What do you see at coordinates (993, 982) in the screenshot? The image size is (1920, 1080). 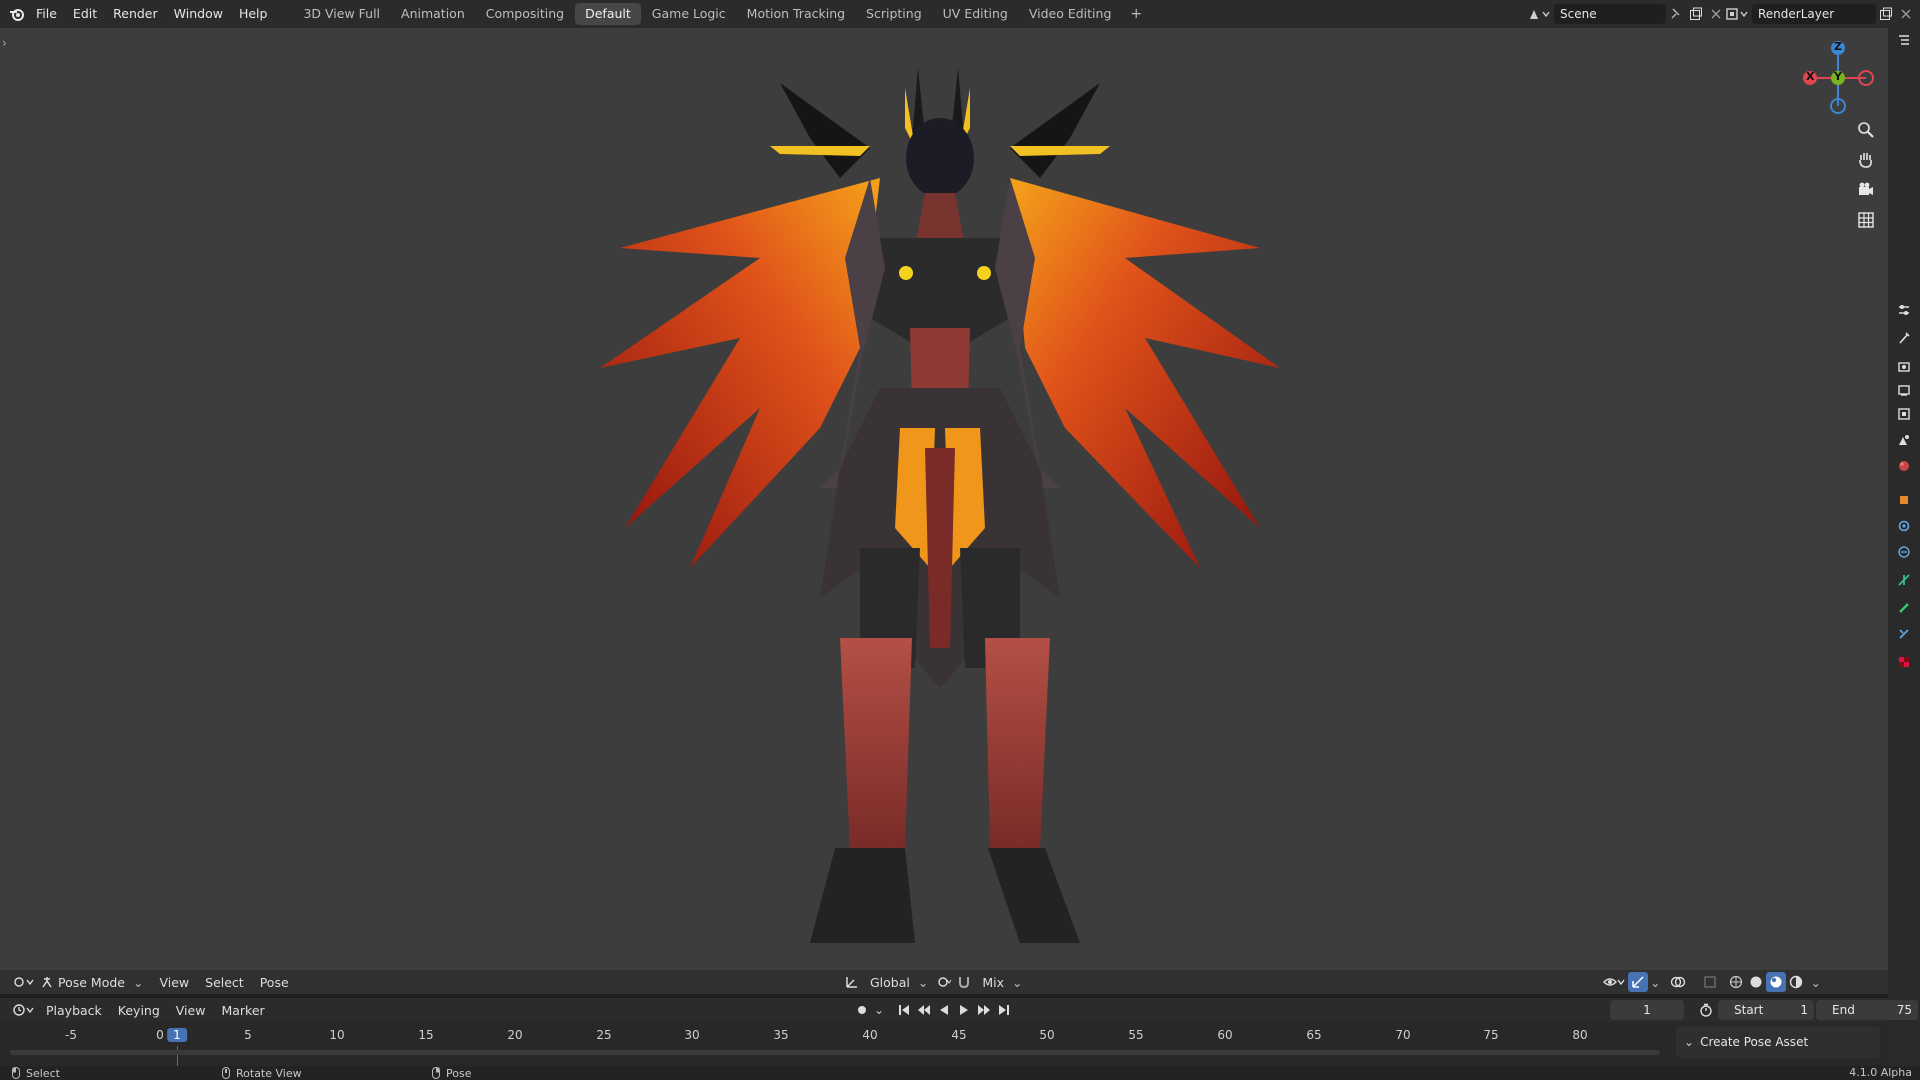 I see `blend-mode-selector: Mix` at bounding box center [993, 982].